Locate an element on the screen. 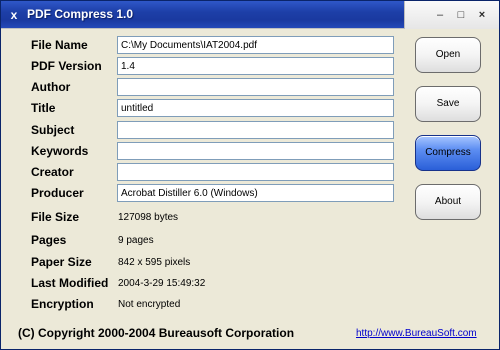  subject-label: Subject is located at coordinates (53, 130).